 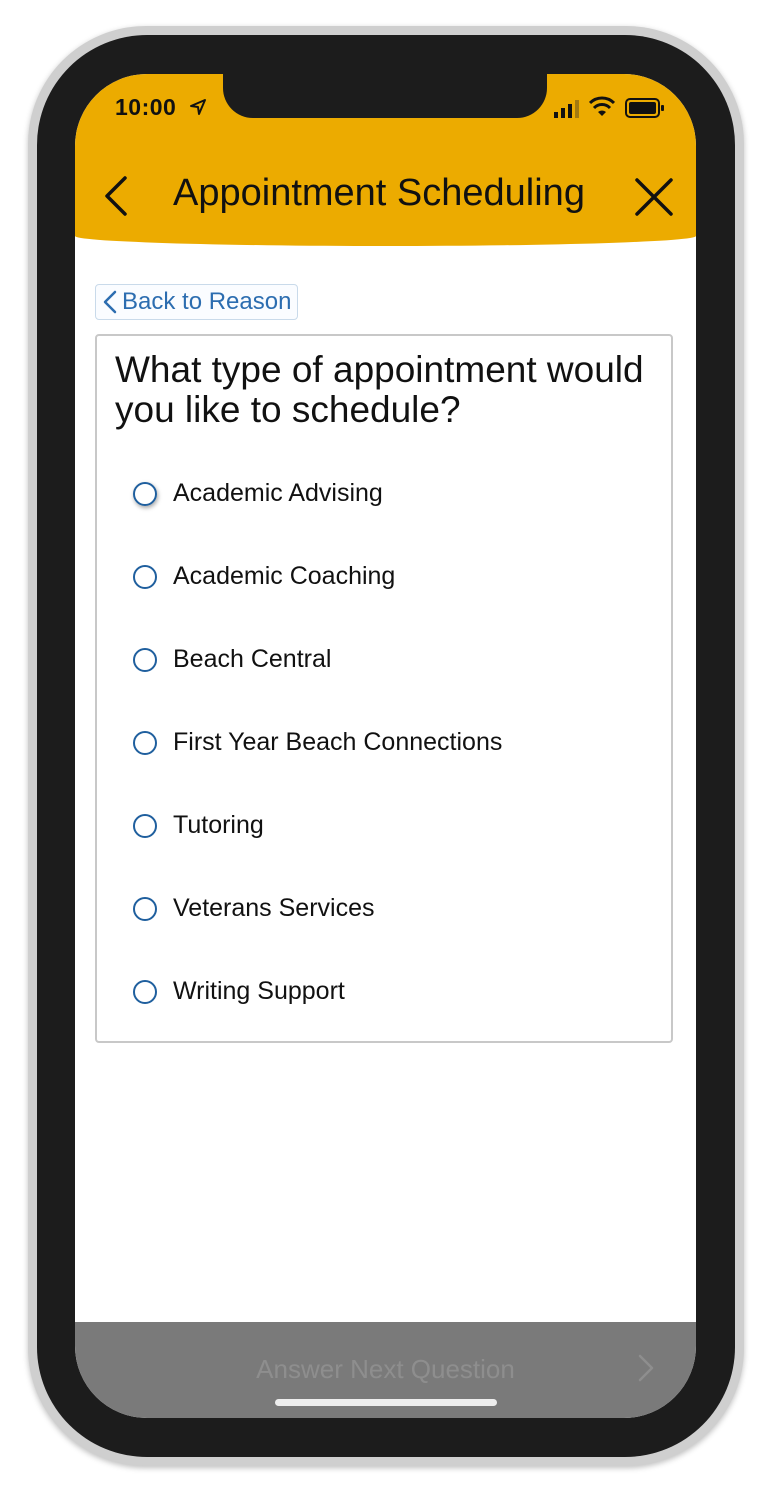 What do you see at coordinates (393, 659) in the screenshot?
I see `option-beach-central: Beach Central` at bounding box center [393, 659].